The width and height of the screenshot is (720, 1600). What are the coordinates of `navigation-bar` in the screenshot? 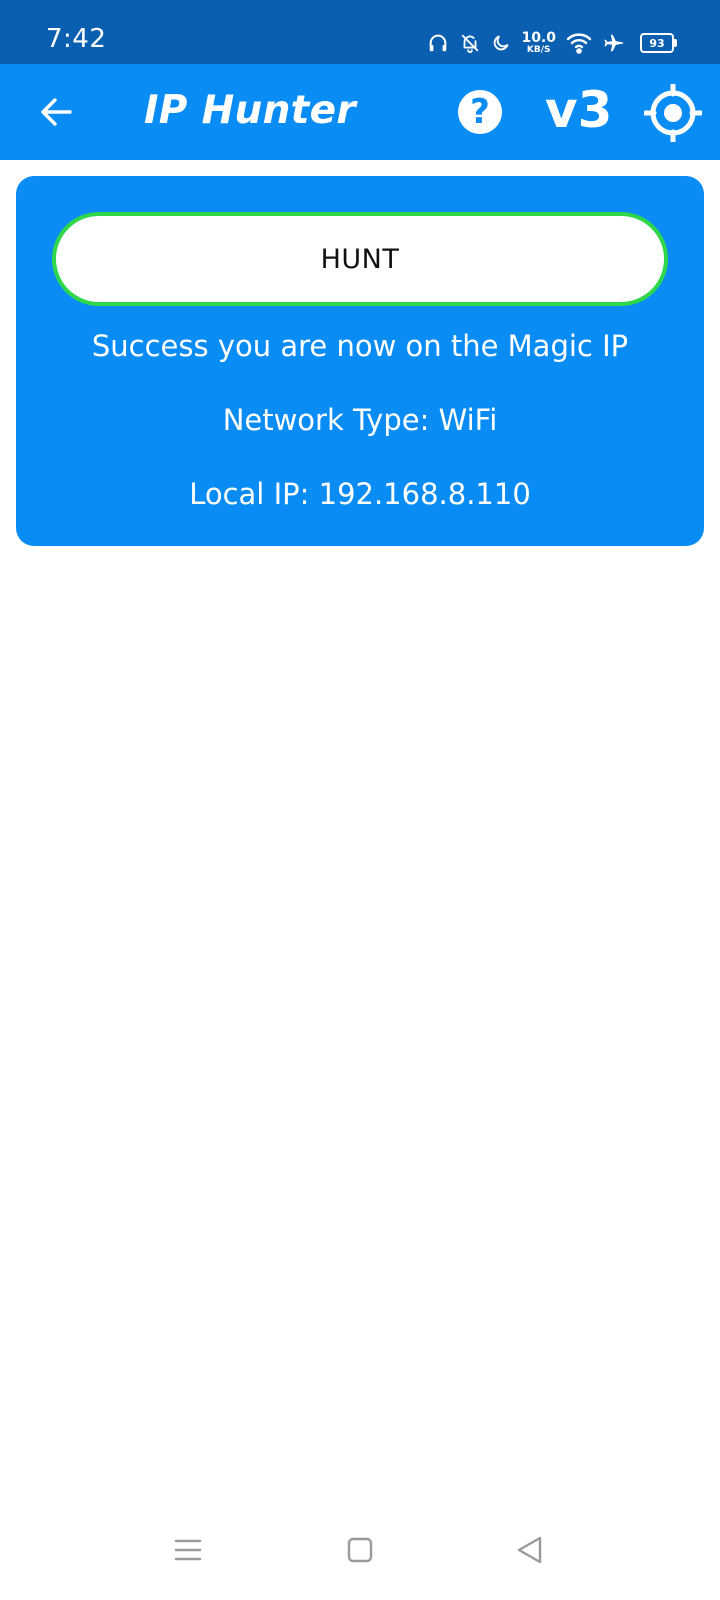 It's located at (360, 1550).